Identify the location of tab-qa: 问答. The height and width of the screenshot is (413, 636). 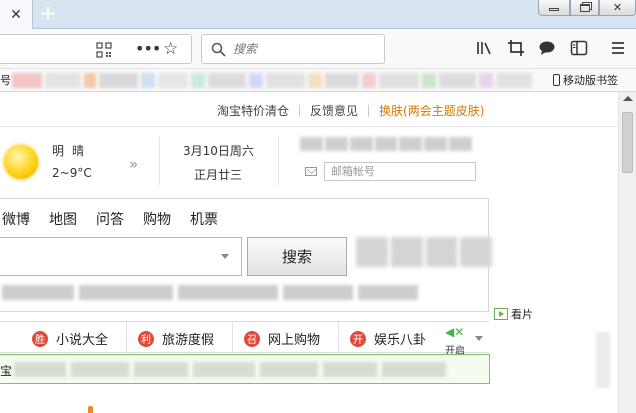
(110, 219).